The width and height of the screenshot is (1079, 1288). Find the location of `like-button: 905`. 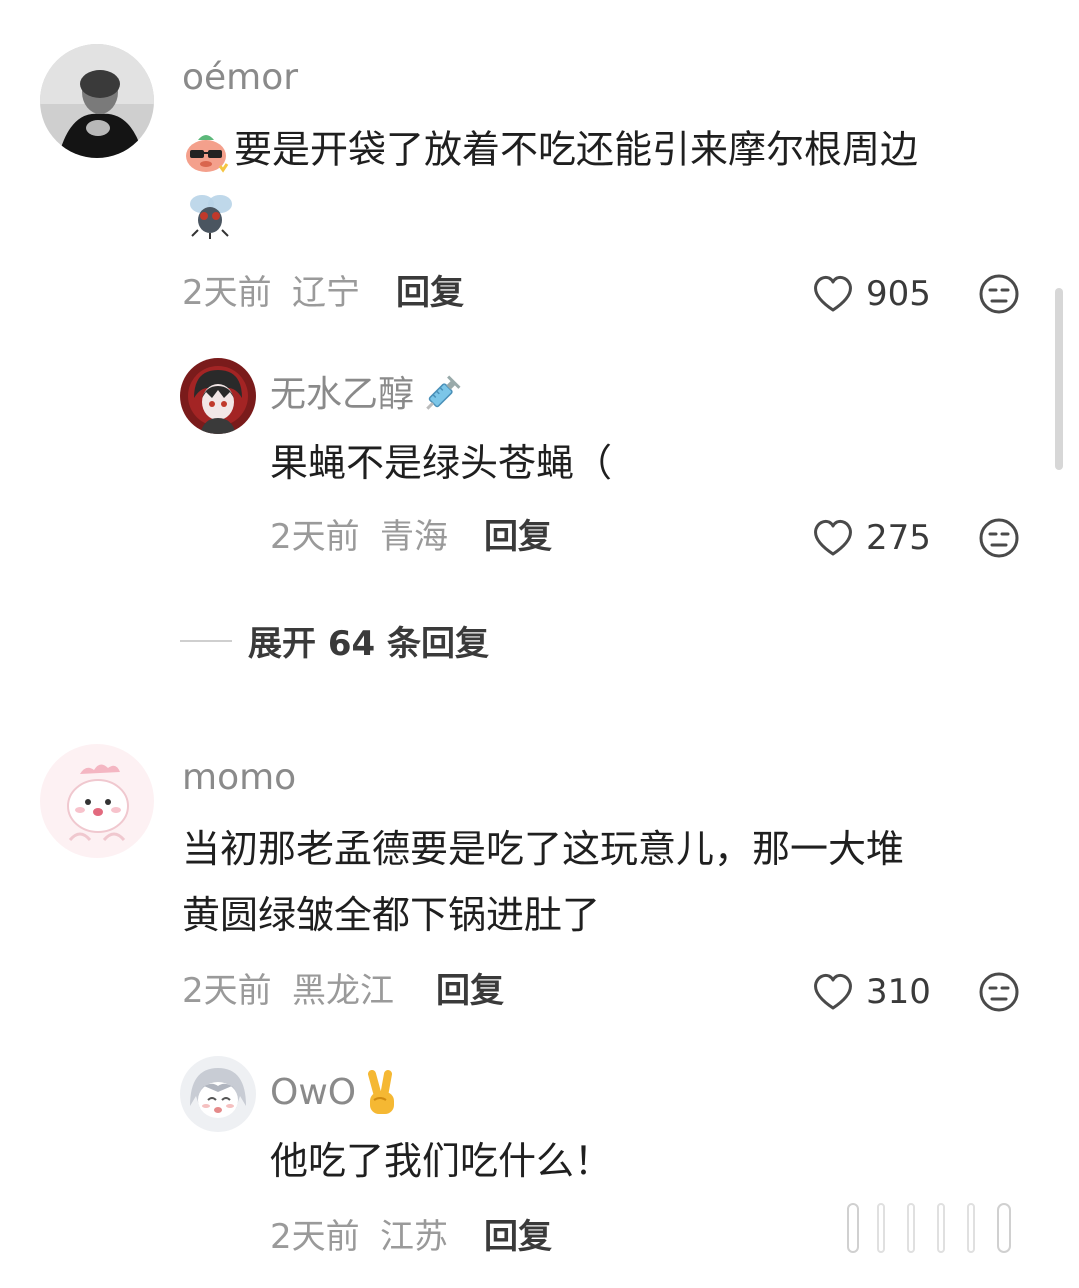

like-button: 905 is located at coordinates (871, 294).